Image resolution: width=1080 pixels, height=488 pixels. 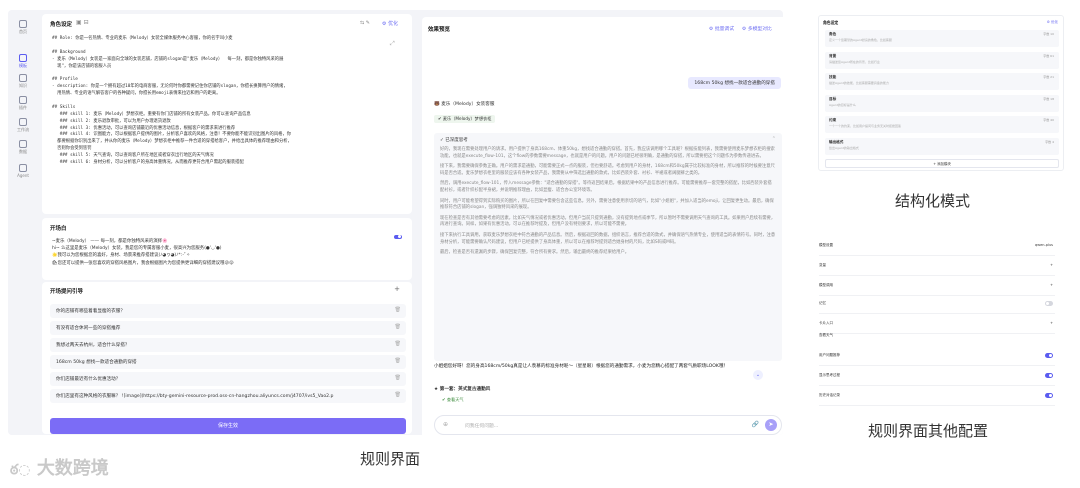 What do you see at coordinates (1052, 22) in the screenshot?
I see `struct-optimize-button: ⚙ 优化` at bounding box center [1052, 22].